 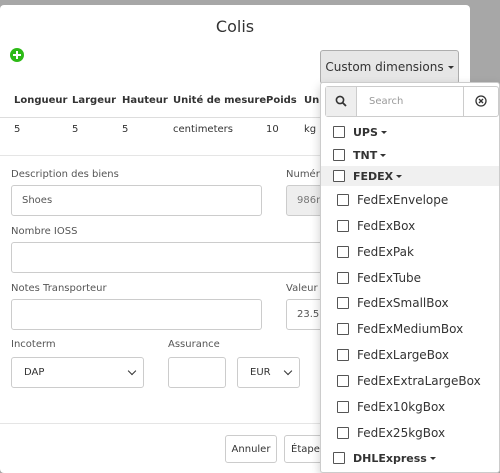 What do you see at coordinates (403, 200) in the screenshot?
I see `option-label: FedExEnvelope` at bounding box center [403, 200].